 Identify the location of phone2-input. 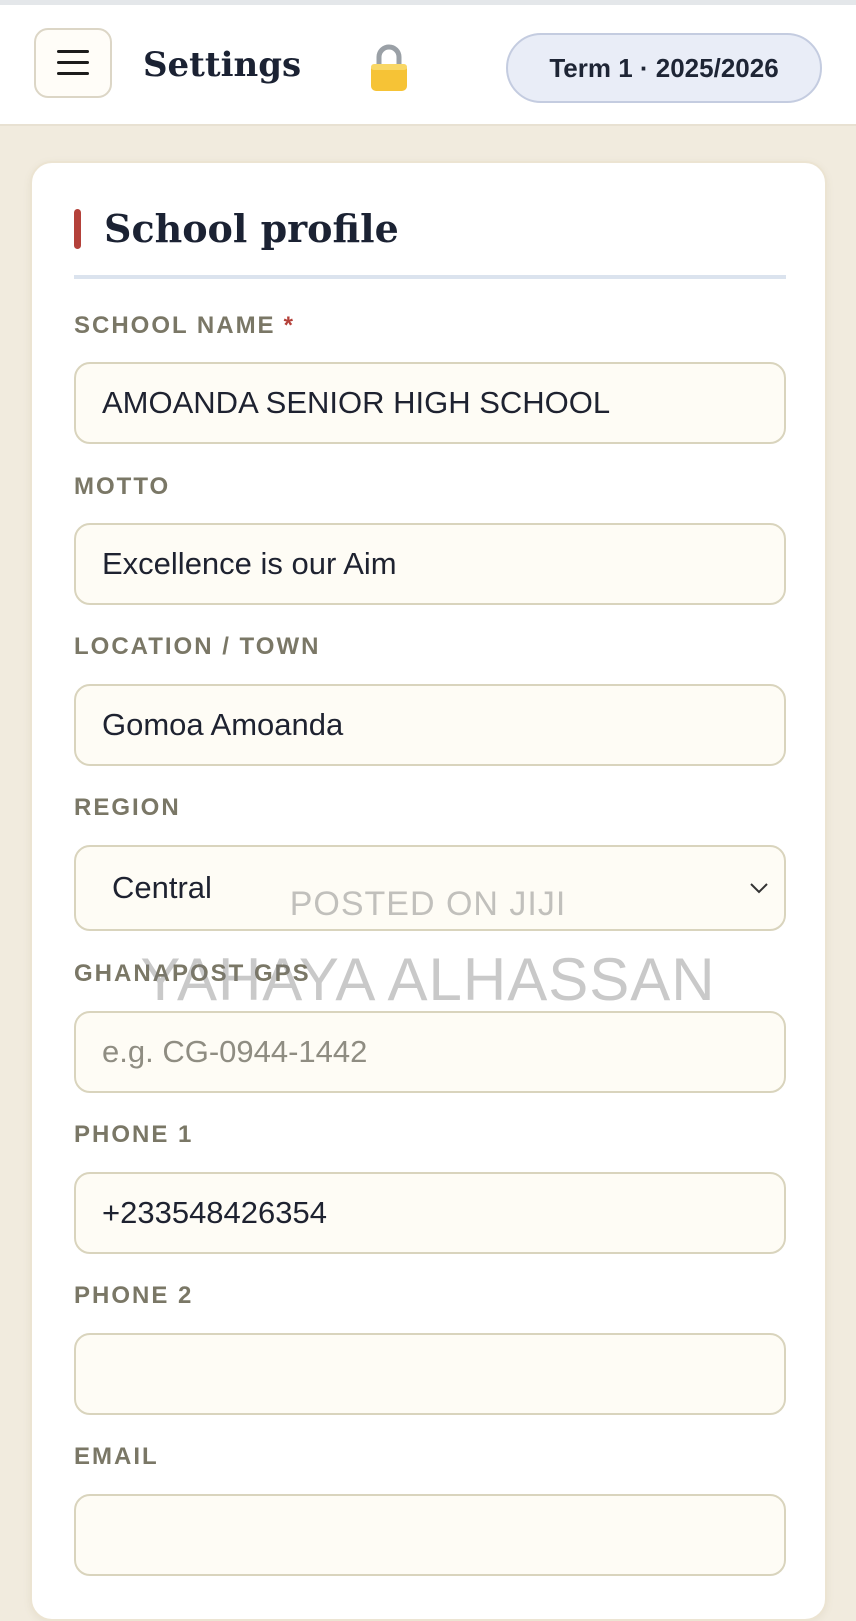
(430, 1374).